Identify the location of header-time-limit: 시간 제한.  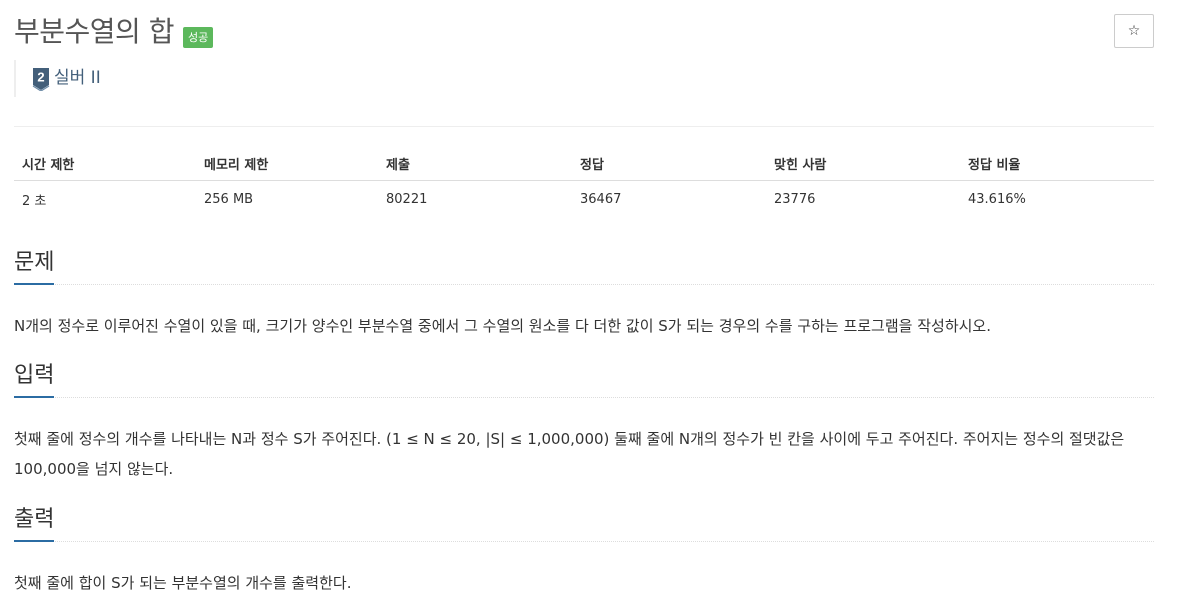
(105, 163).